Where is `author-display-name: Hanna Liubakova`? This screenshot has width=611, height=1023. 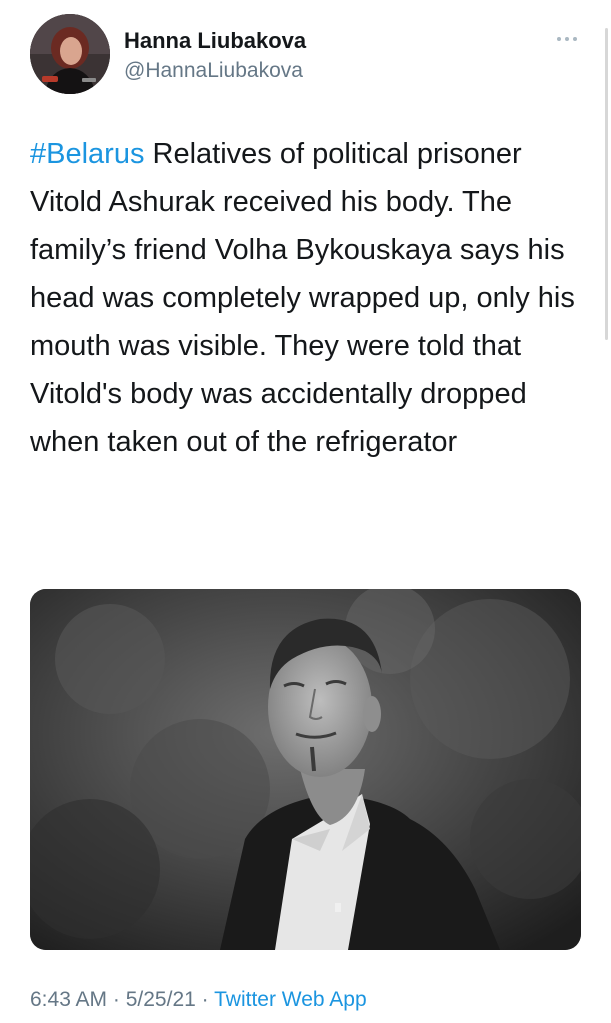
author-display-name: Hanna Liubakova is located at coordinates (215, 41).